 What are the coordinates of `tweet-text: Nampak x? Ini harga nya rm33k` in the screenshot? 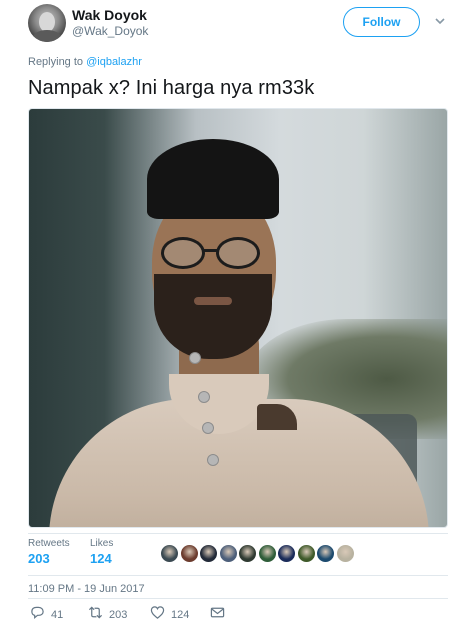 It's located at (171, 88).